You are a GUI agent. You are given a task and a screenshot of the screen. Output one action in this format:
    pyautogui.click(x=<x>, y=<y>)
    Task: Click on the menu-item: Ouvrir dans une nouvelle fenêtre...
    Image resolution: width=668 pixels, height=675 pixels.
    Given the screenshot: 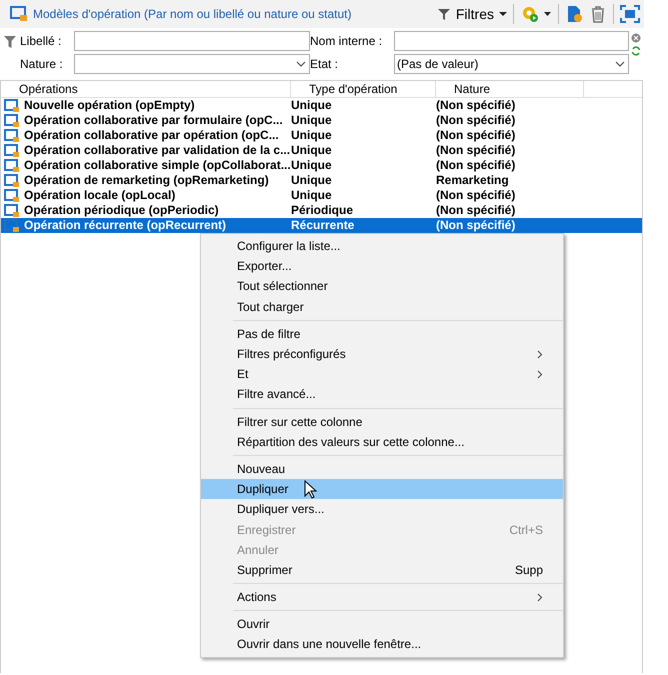 What is the action you would take?
    pyautogui.click(x=382, y=644)
    